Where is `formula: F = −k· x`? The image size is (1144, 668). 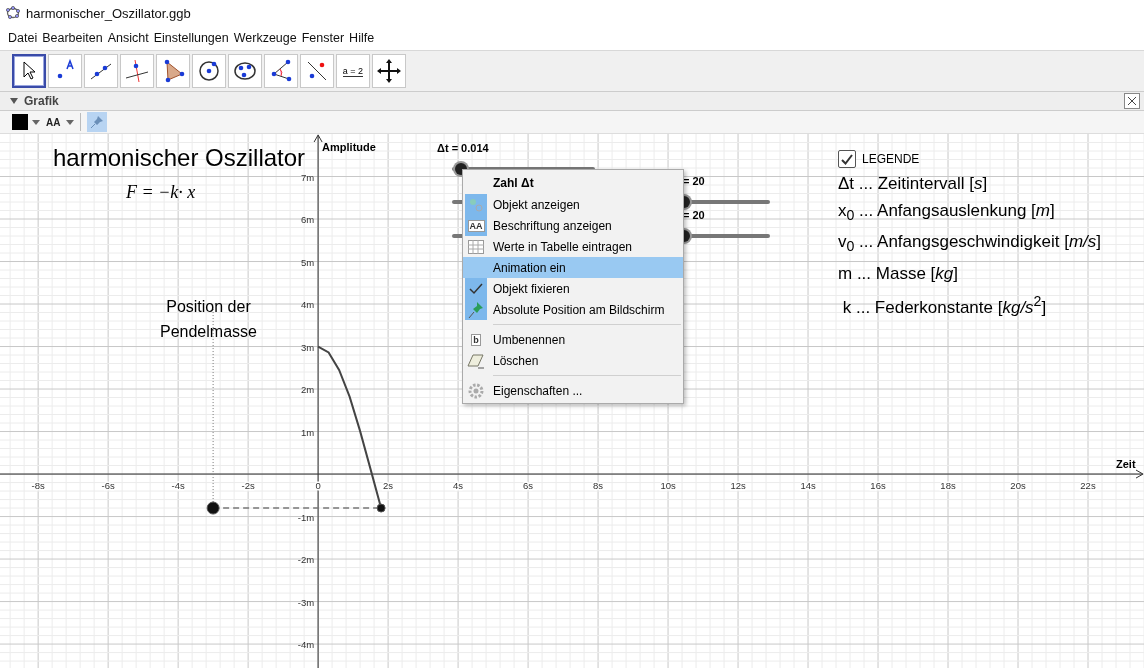
formula: F = −k· x is located at coordinates (161, 192).